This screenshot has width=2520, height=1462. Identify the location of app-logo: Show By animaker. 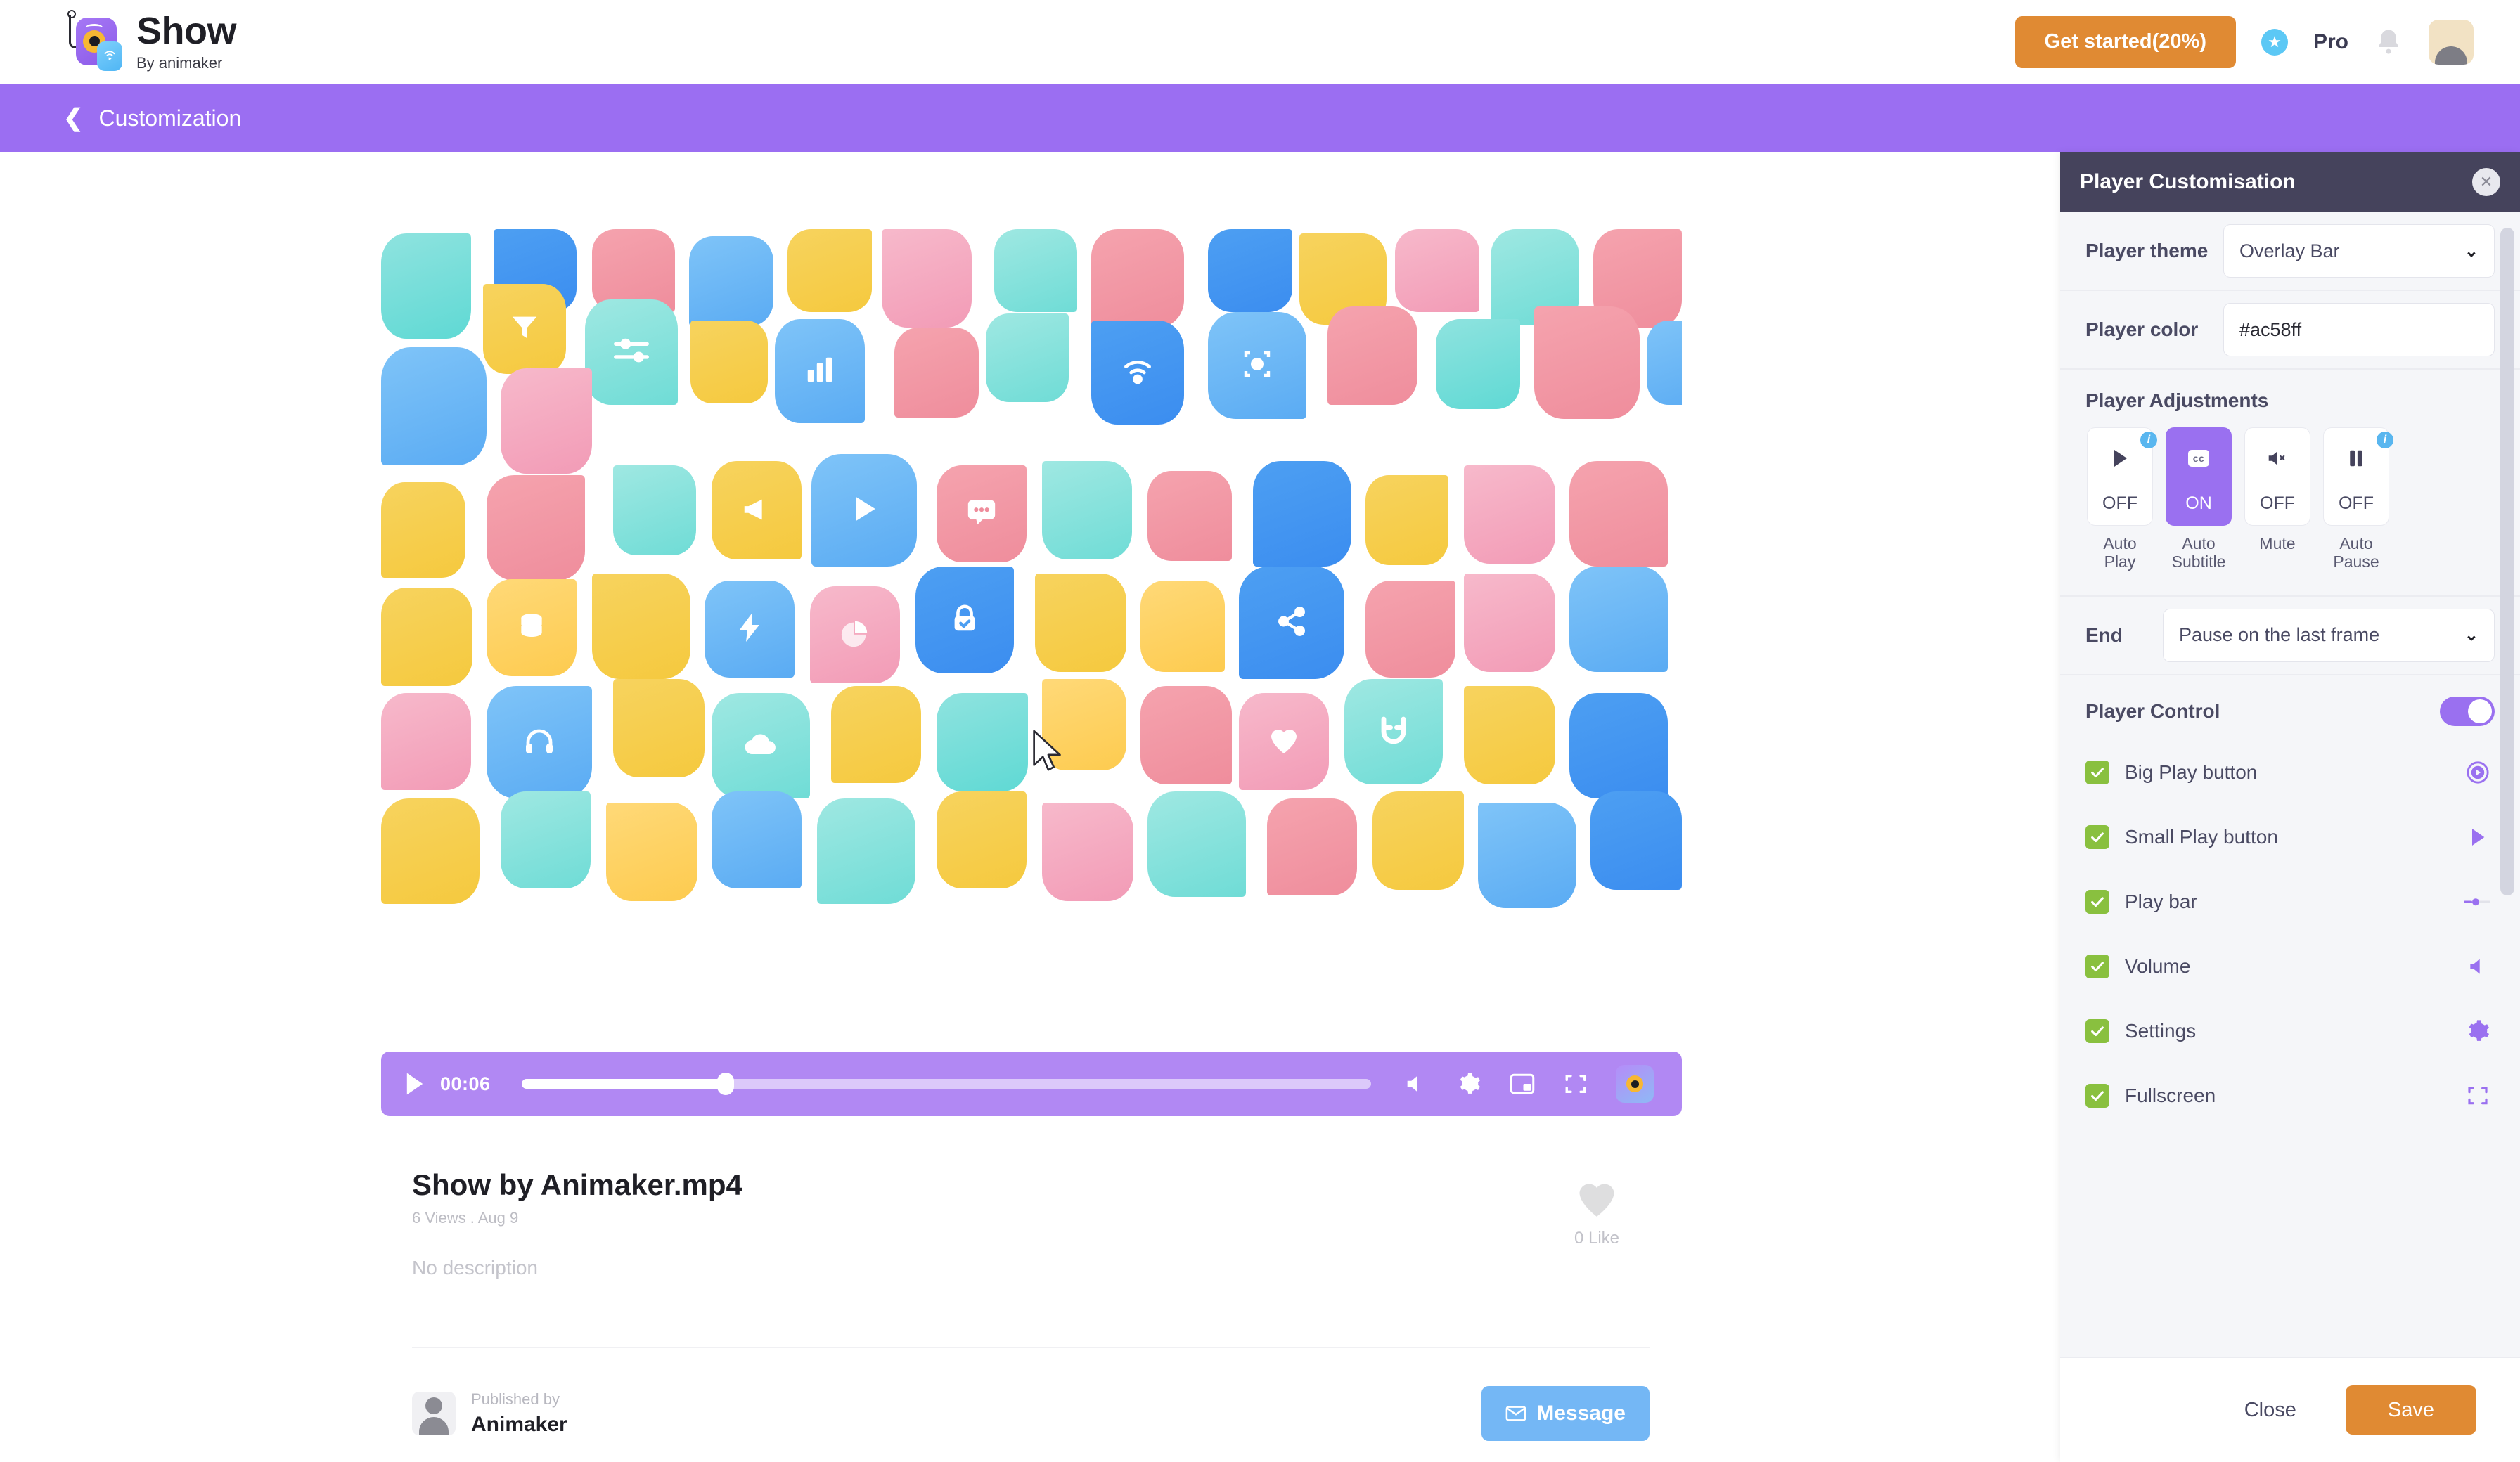
(152, 40).